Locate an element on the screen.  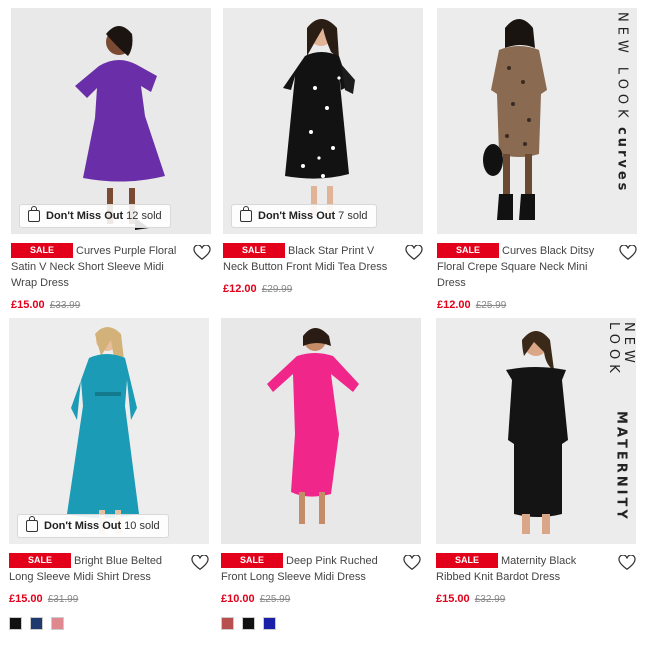
price-row: £15.00 £32.99 is located at coordinates (536, 599).